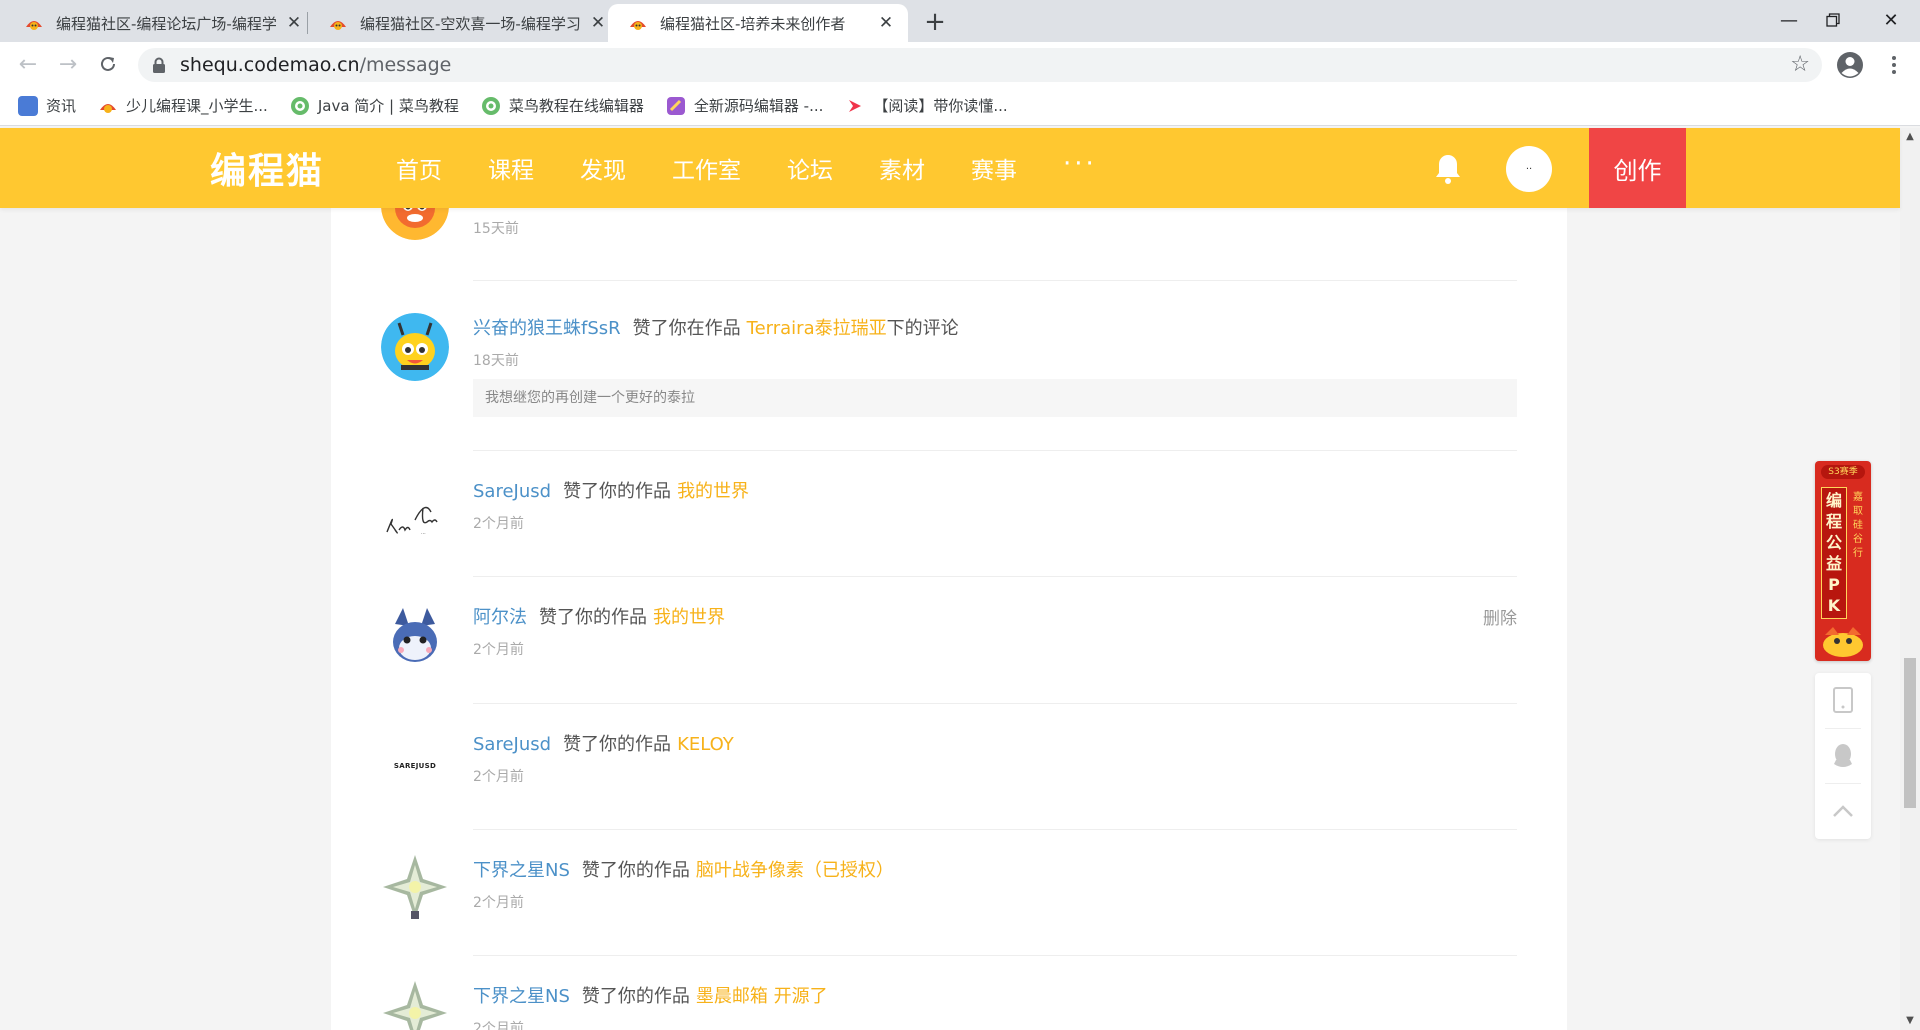  What do you see at coordinates (1843, 700) in the screenshot?
I see `tablet-icon` at bounding box center [1843, 700].